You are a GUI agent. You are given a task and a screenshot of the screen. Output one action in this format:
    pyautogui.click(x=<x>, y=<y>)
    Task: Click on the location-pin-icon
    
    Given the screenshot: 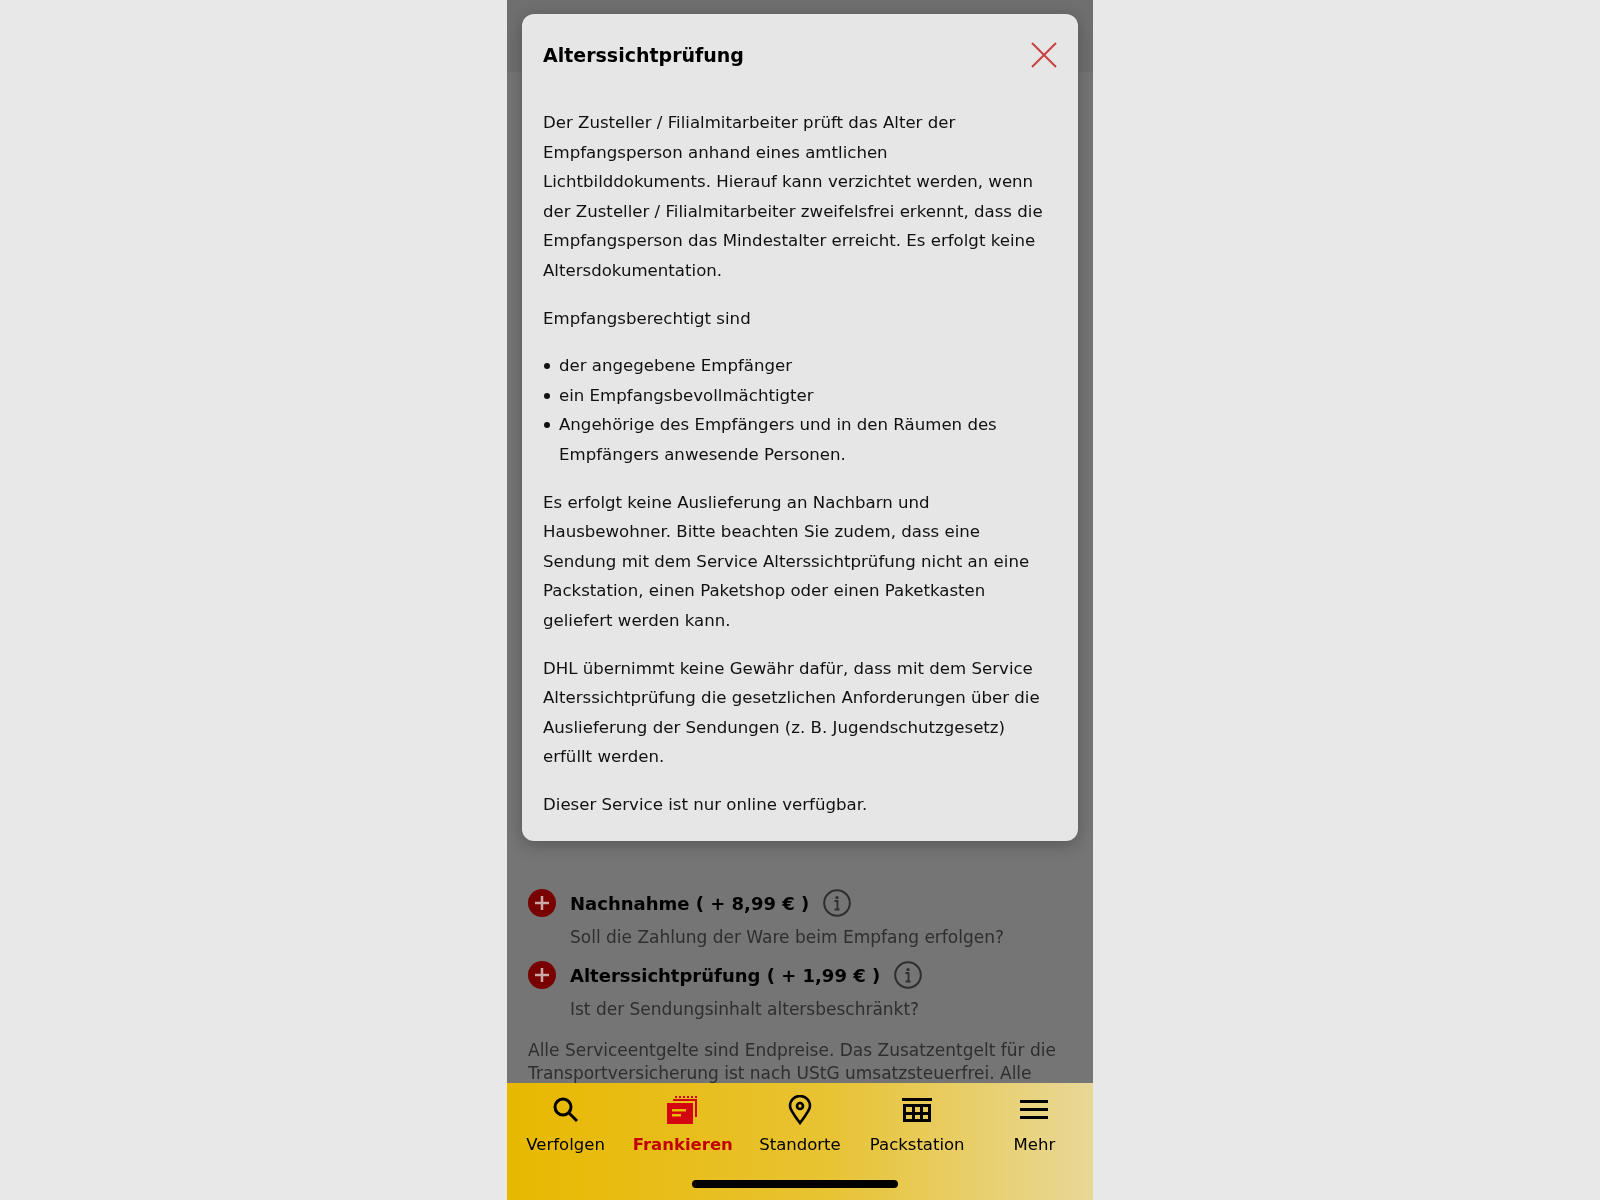 What is the action you would take?
    pyautogui.click(x=800, y=1110)
    